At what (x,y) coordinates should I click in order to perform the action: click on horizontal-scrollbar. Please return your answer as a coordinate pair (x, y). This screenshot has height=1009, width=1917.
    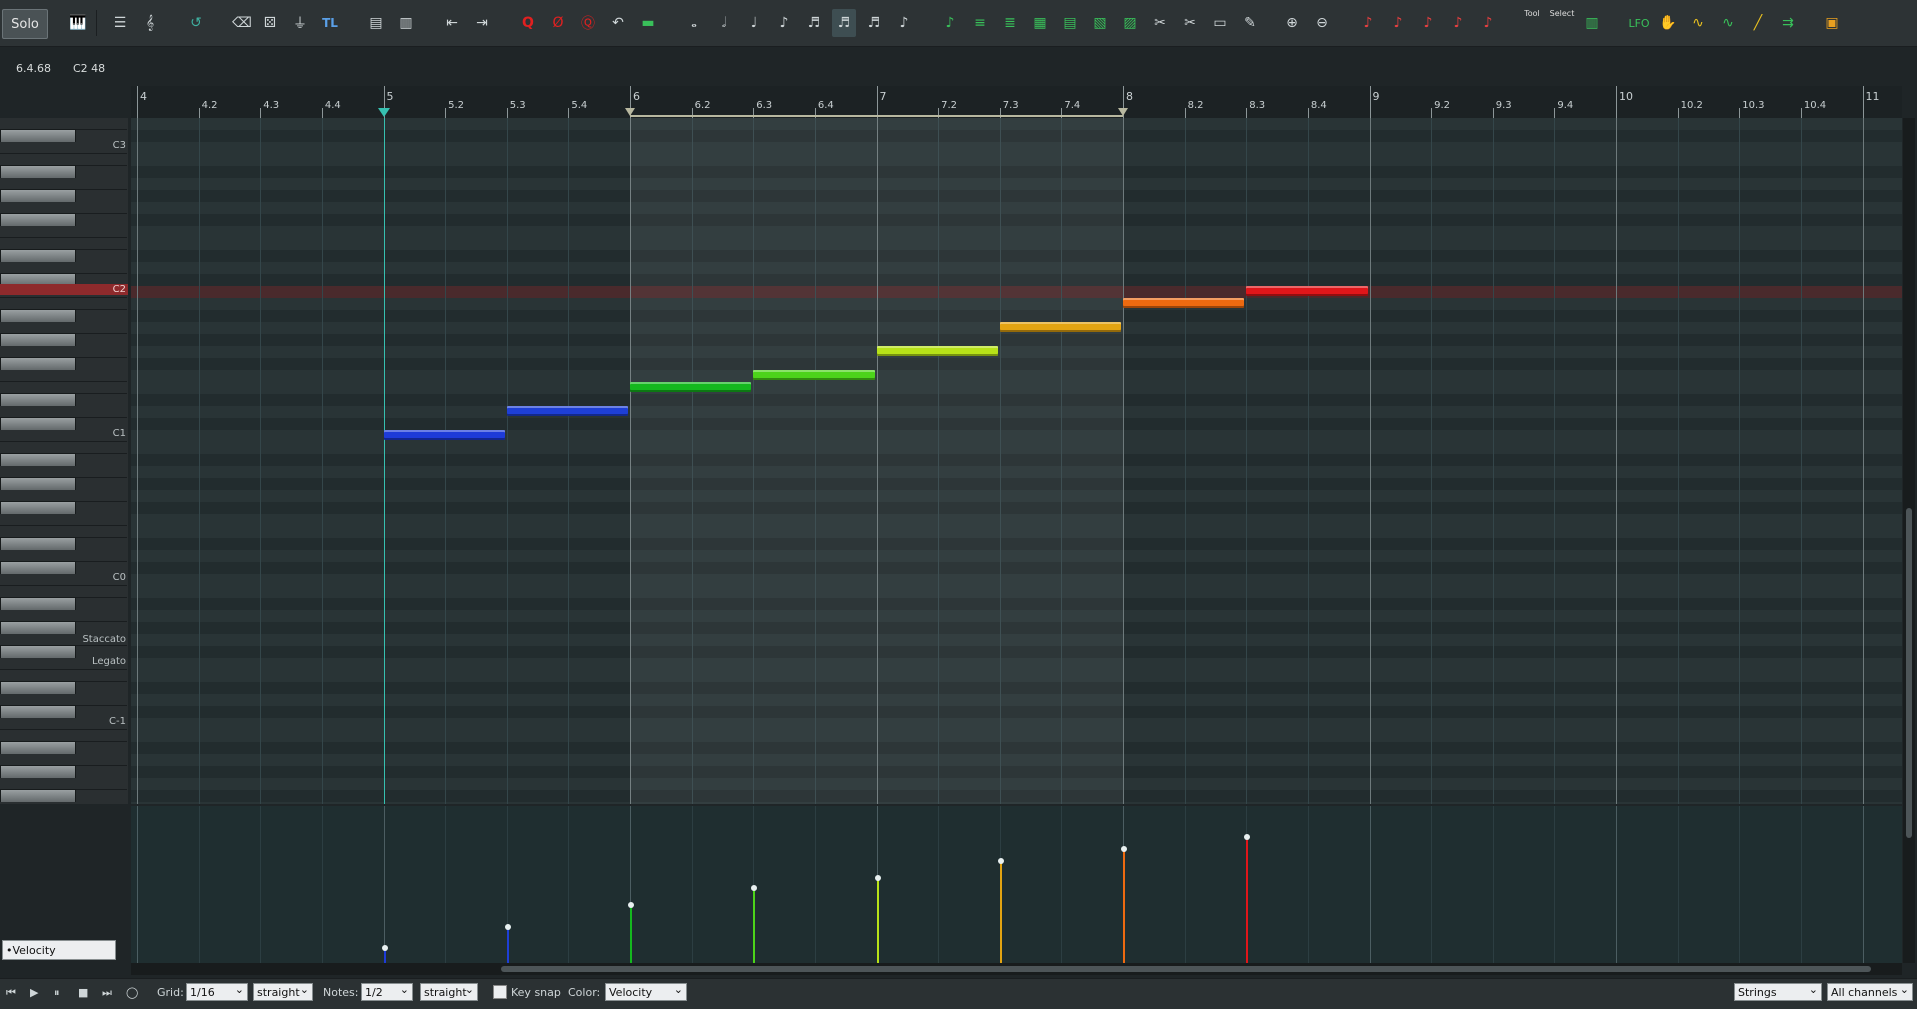
    Looking at the image, I should click on (1016, 969).